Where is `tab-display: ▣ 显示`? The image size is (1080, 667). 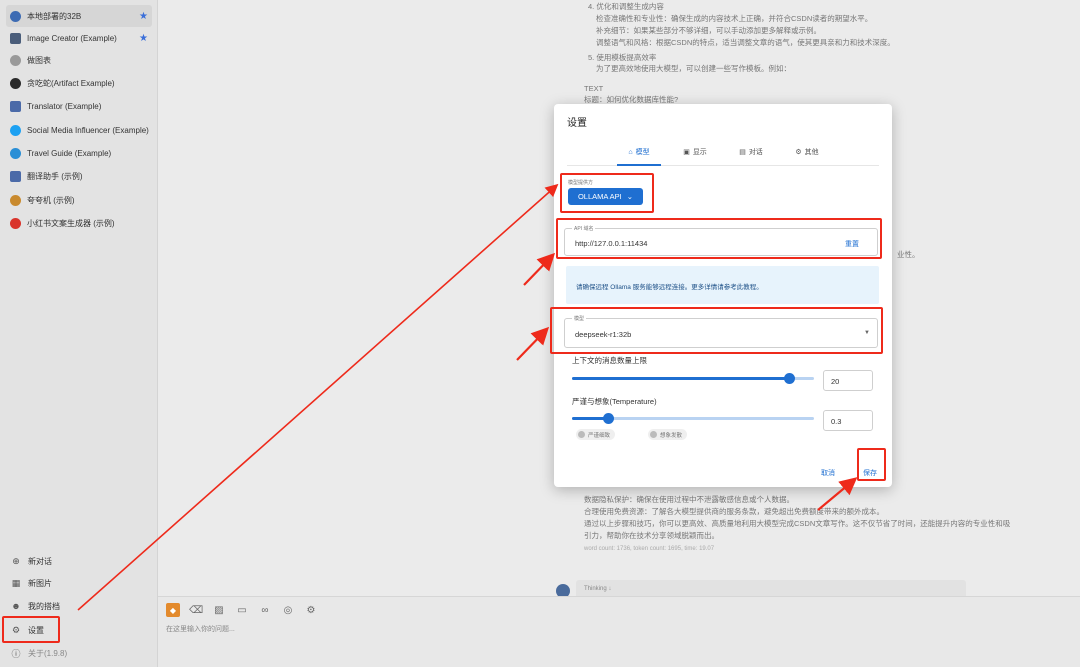 tab-display: ▣ 显示 is located at coordinates (695, 153).